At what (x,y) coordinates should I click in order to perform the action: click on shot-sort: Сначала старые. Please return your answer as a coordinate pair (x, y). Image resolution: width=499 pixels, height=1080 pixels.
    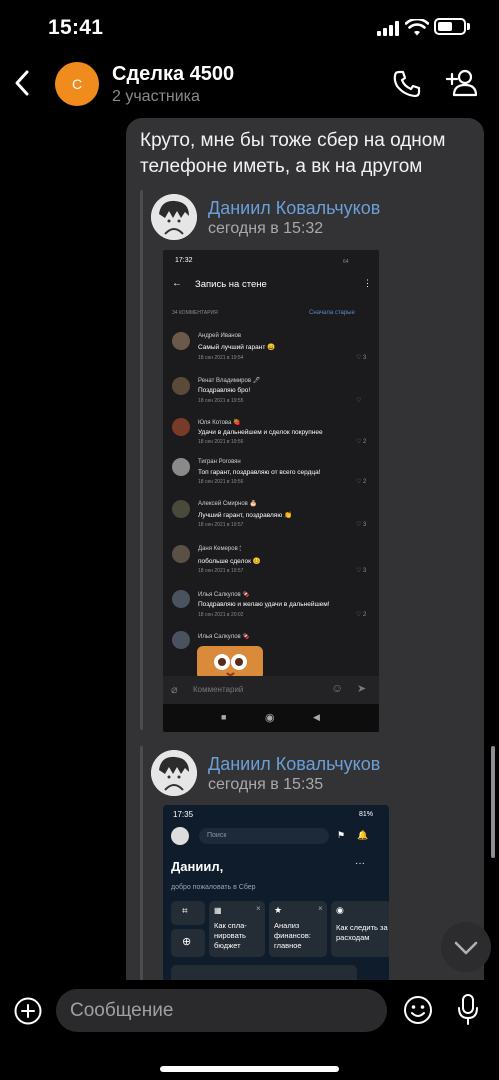
    Looking at the image, I should click on (332, 313).